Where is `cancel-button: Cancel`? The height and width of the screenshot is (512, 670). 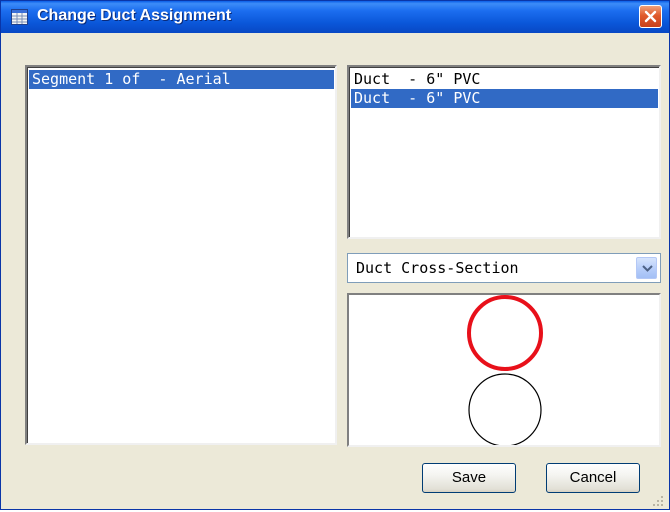 cancel-button: Cancel is located at coordinates (593, 478).